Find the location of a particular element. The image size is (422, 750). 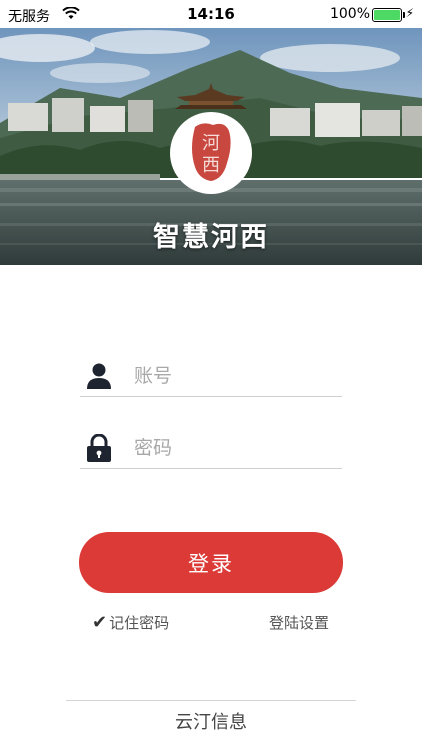

svg-text: 河 is located at coordinates (211, 143).